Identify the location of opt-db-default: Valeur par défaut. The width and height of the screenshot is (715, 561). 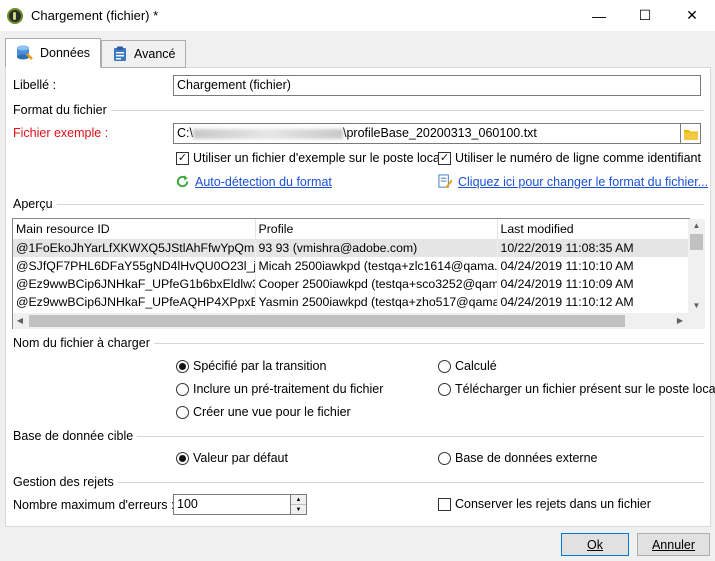
(232, 458).